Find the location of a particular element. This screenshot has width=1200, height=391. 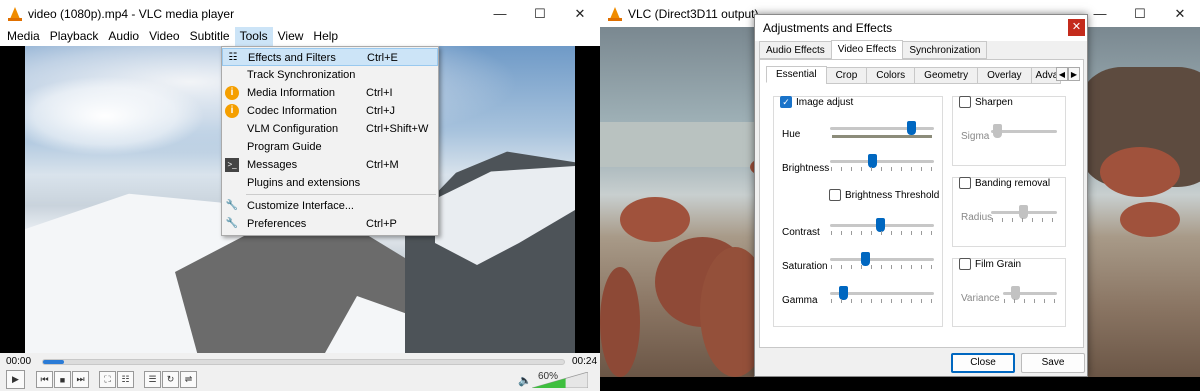

gamma-label: Gamma is located at coordinates (800, 300).